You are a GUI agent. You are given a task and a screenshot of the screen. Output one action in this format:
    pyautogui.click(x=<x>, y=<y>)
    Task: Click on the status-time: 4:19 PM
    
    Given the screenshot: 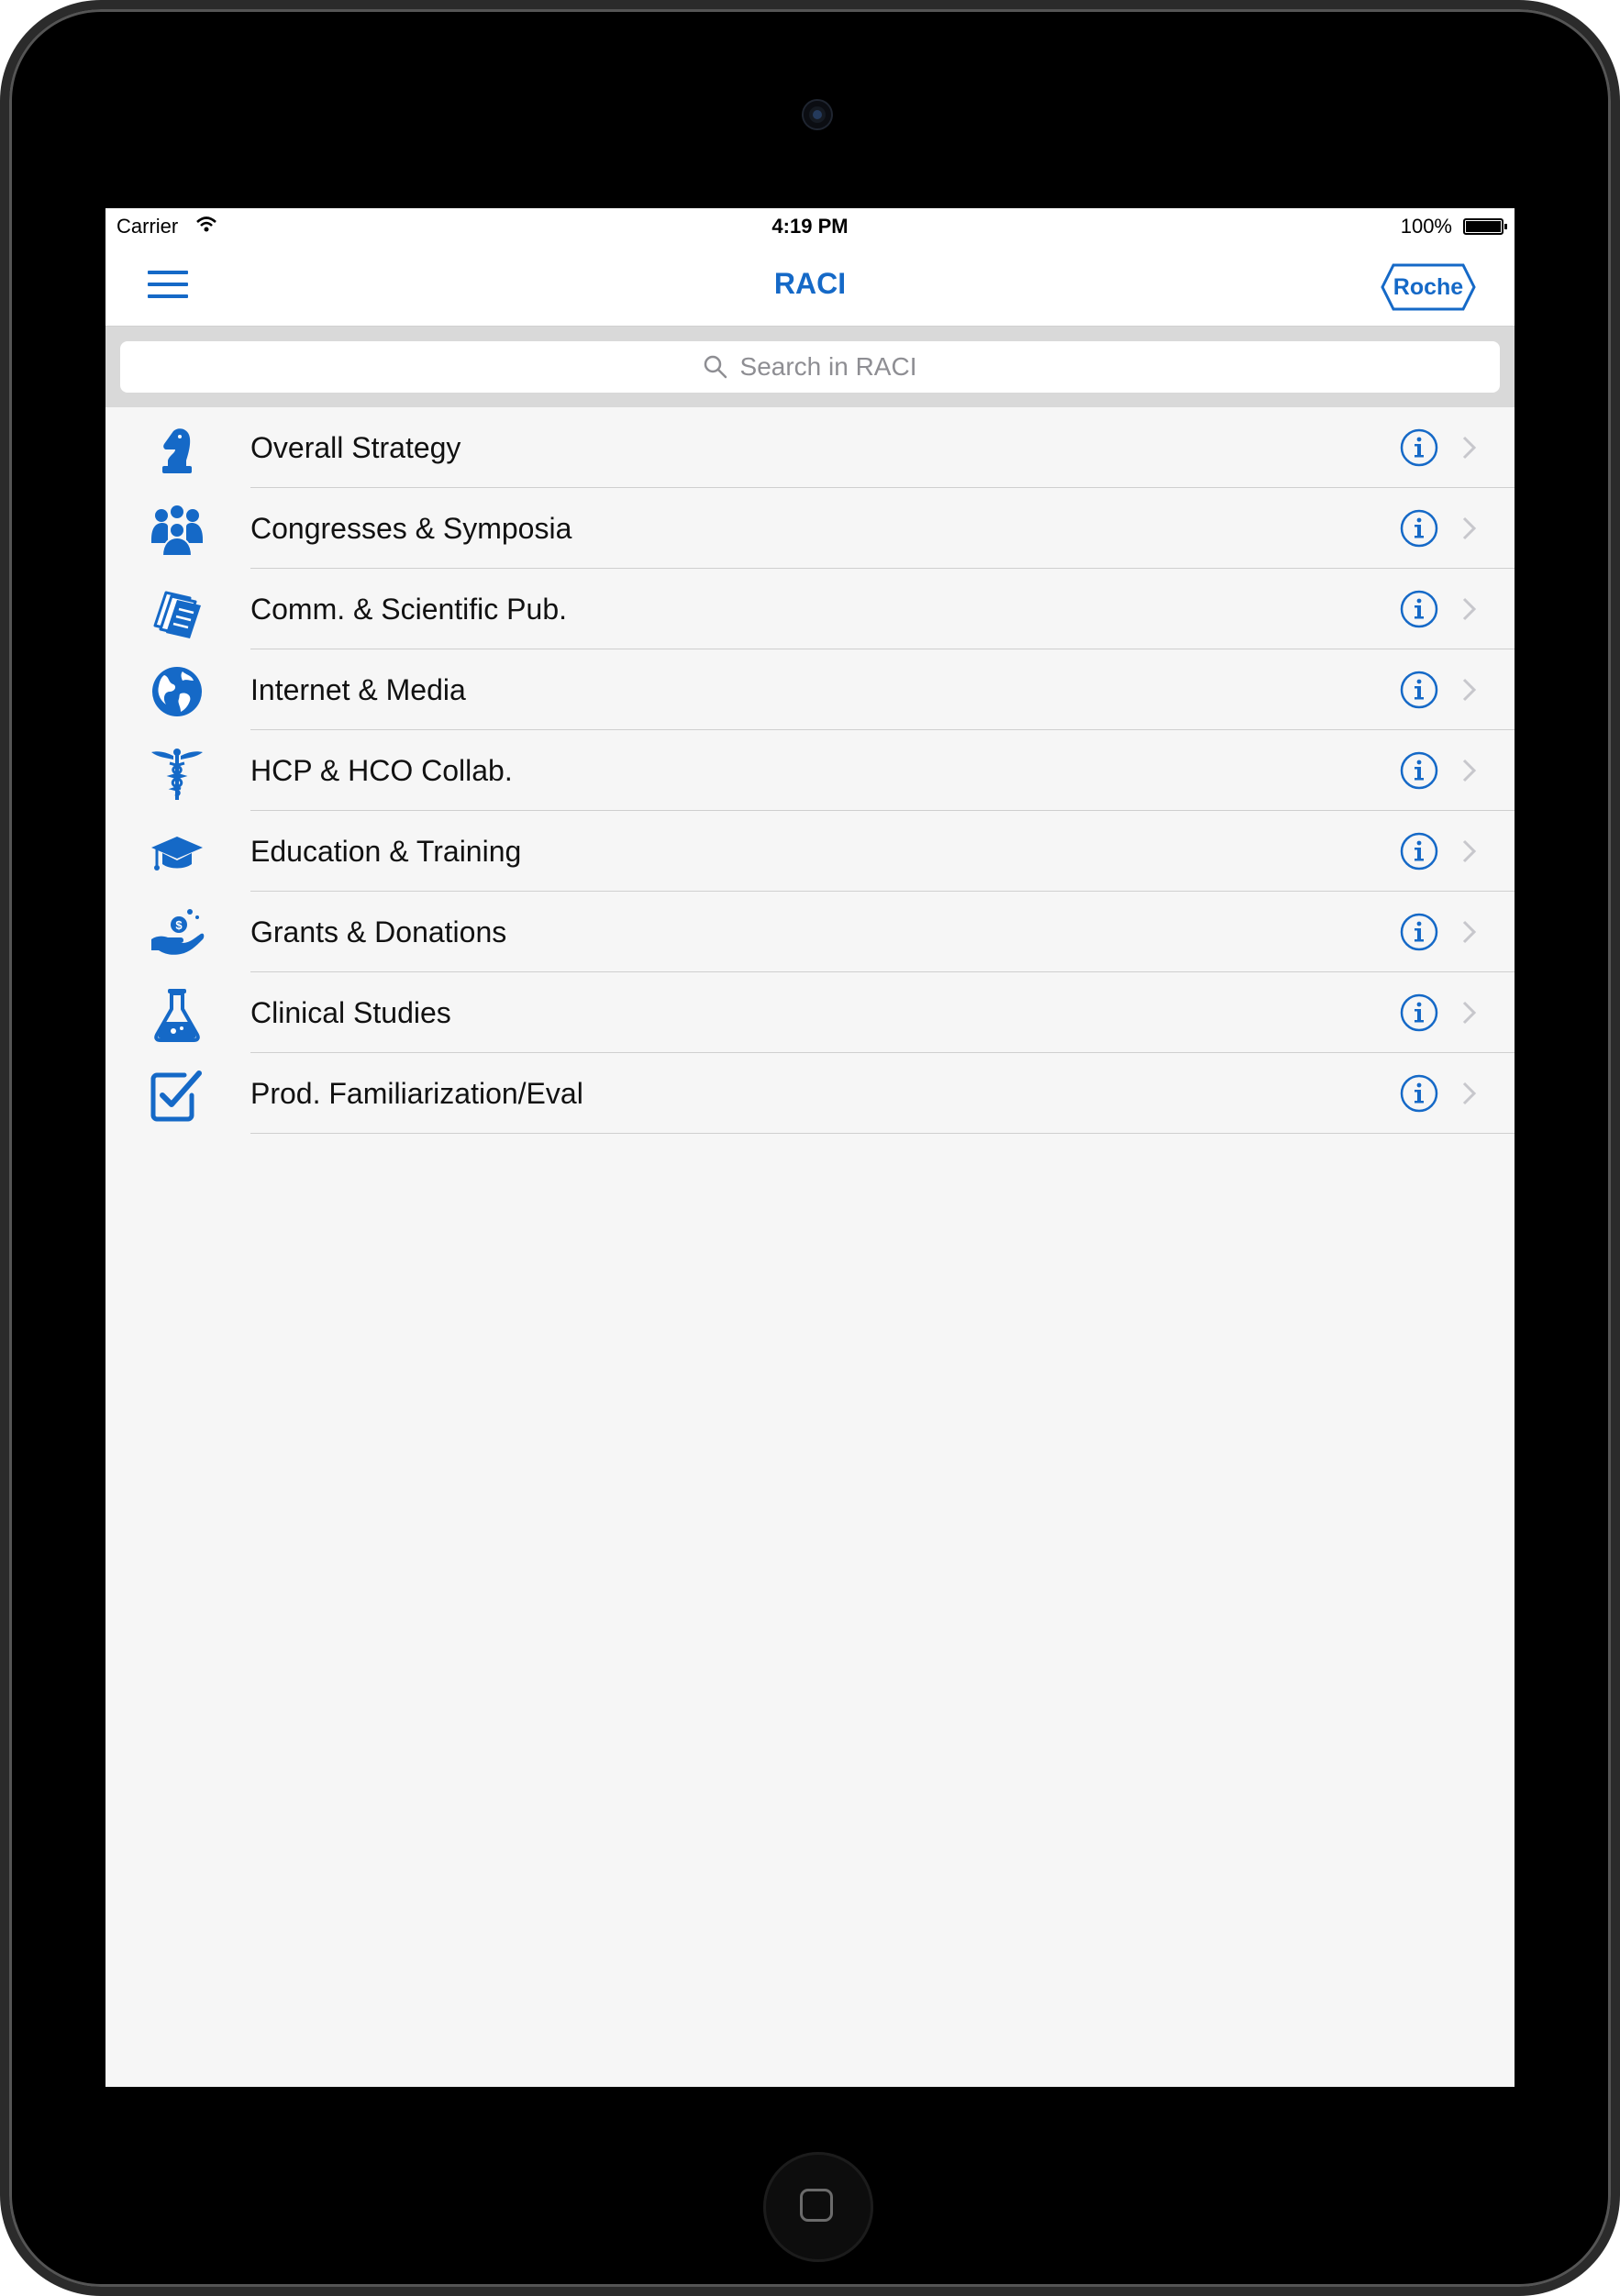 What is the action you would take?
    pyautogui.click(x=810, y=226)
    